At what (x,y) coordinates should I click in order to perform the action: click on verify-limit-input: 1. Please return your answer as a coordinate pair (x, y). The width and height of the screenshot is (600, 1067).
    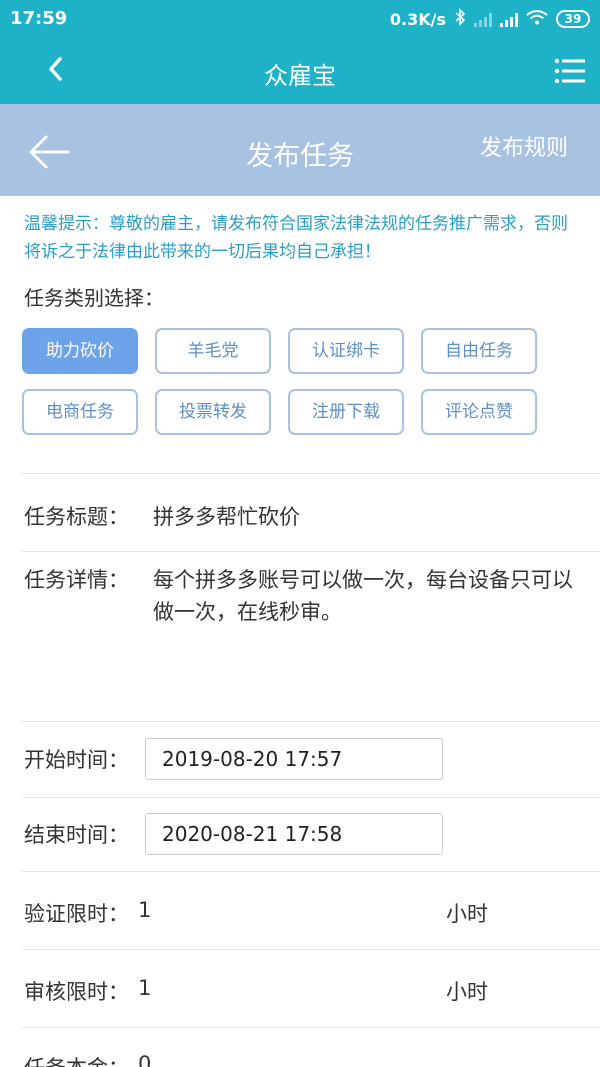
    Looking at the image, I should click on (144, 910).